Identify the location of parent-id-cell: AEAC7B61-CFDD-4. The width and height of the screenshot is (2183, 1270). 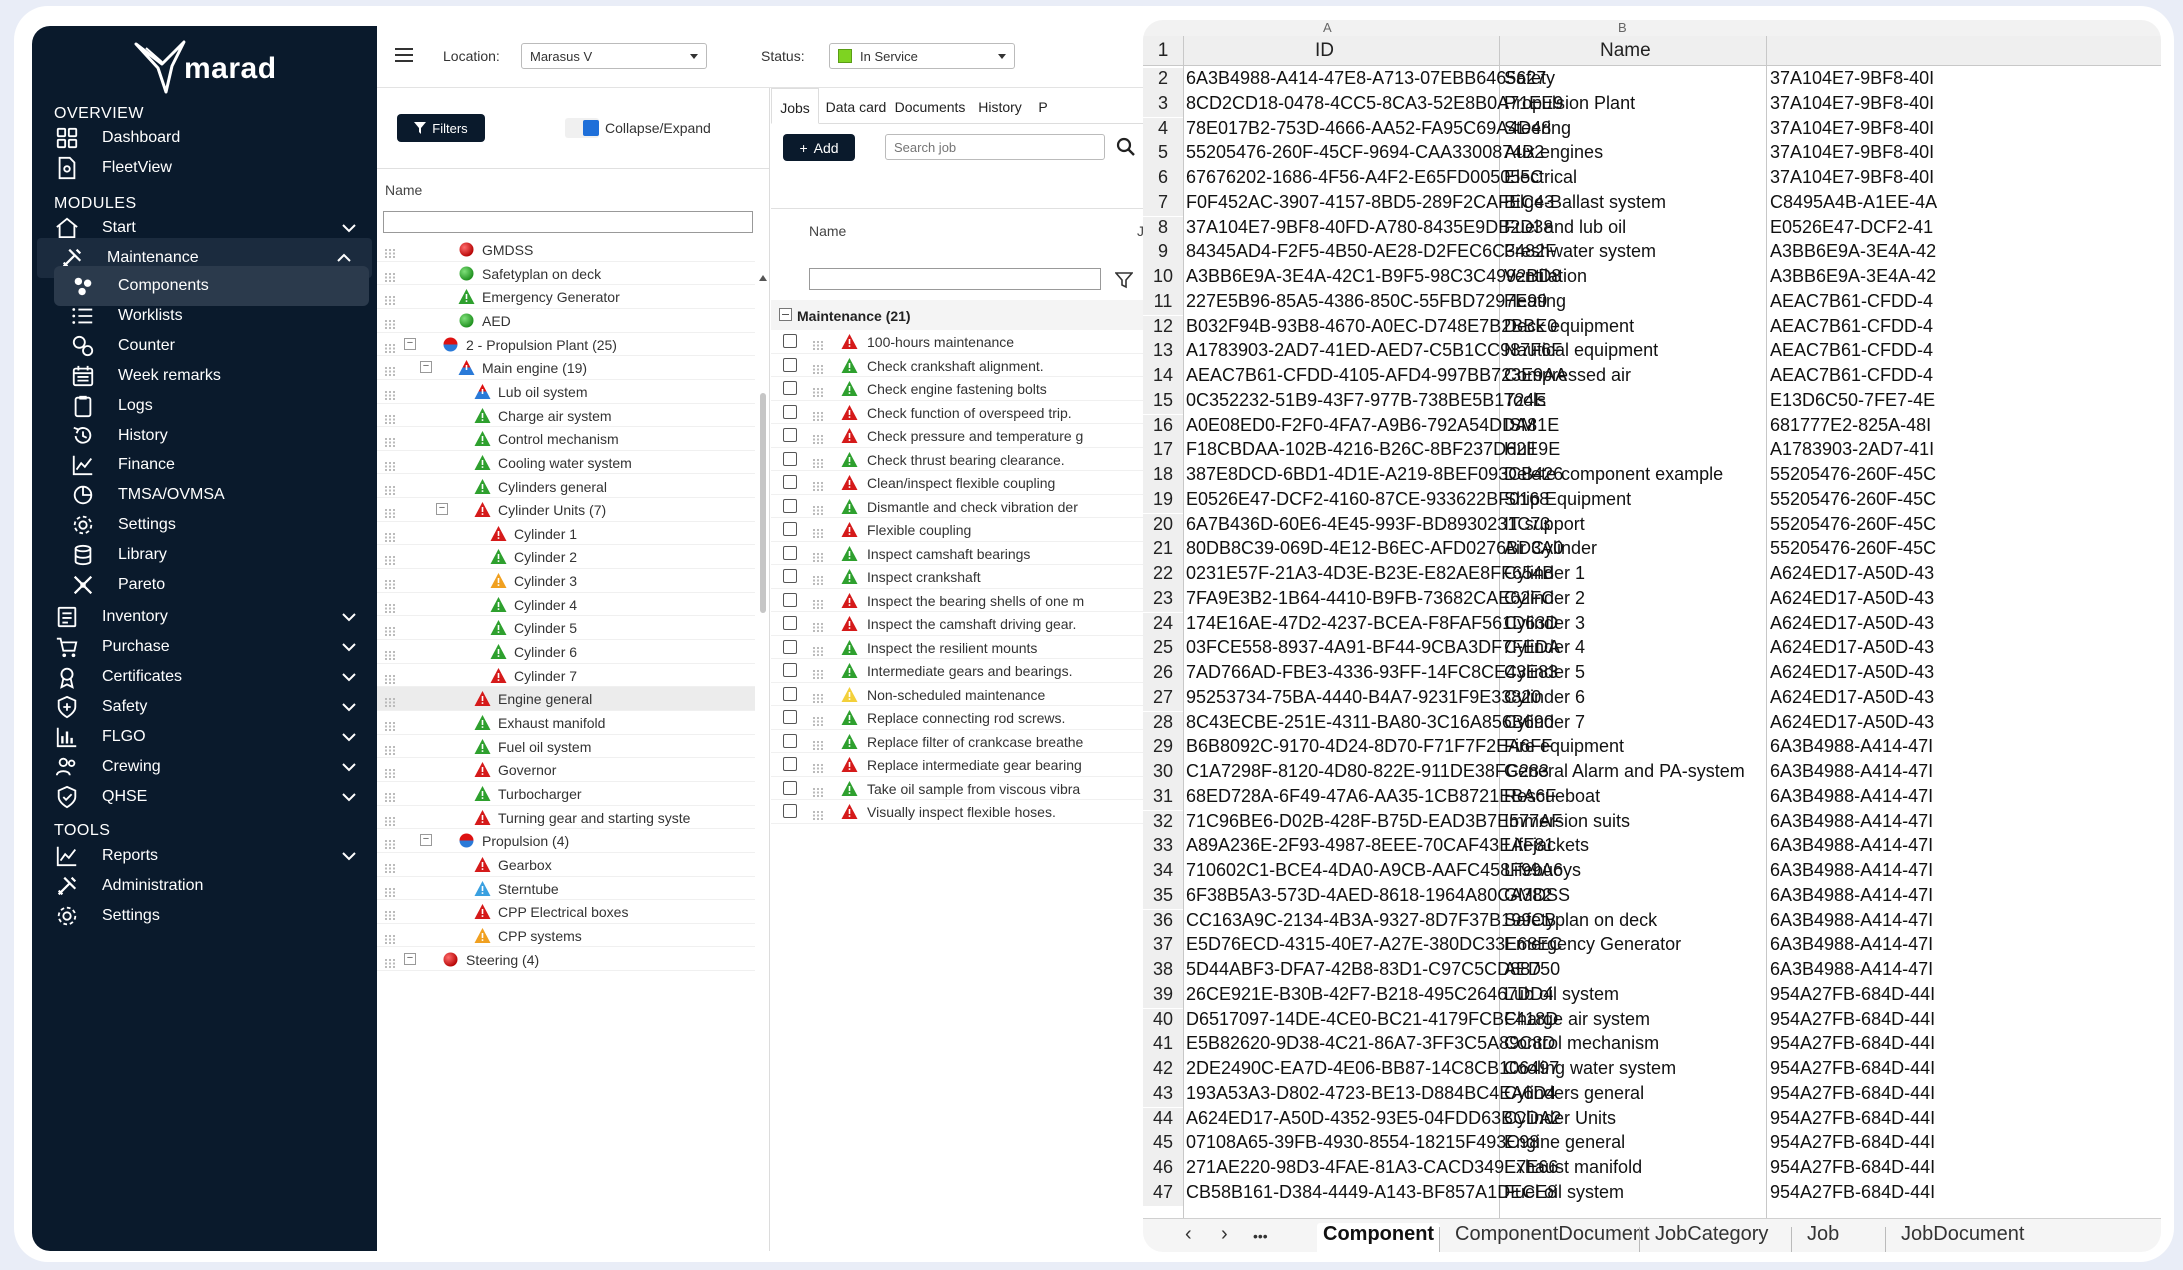
(1857, 375).